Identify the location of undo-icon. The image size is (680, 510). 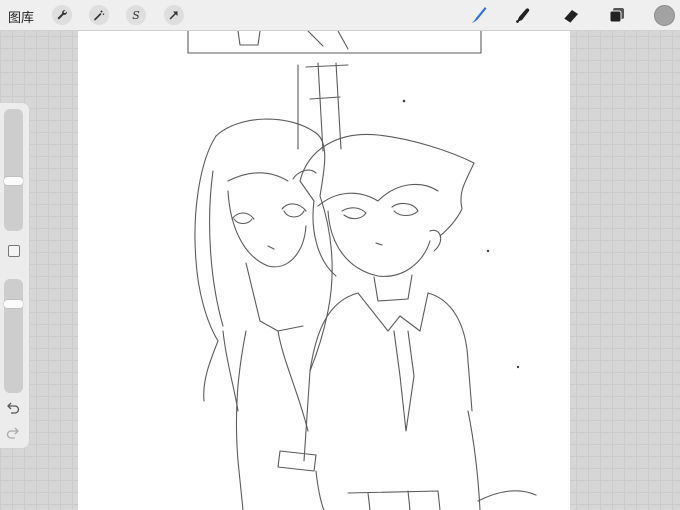
(13, 408).